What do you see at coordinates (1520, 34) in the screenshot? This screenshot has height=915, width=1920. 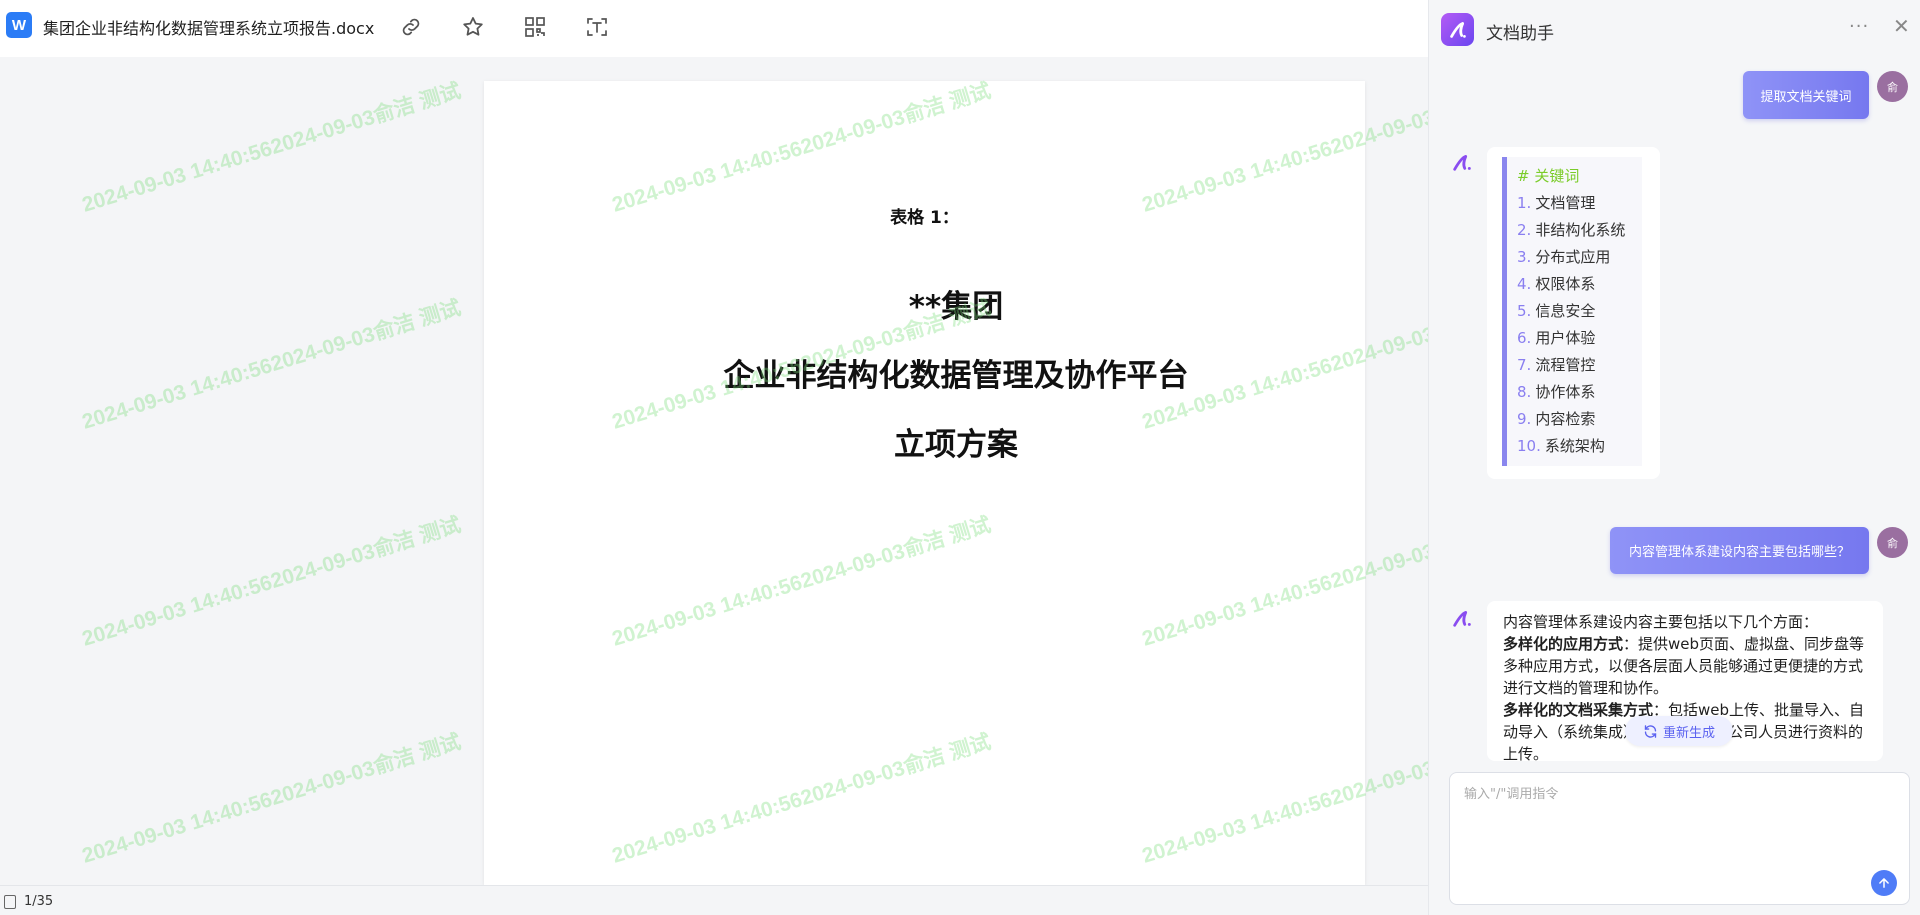 I see `assistant-title: 文档助手` at bounding box center [1520, 34].